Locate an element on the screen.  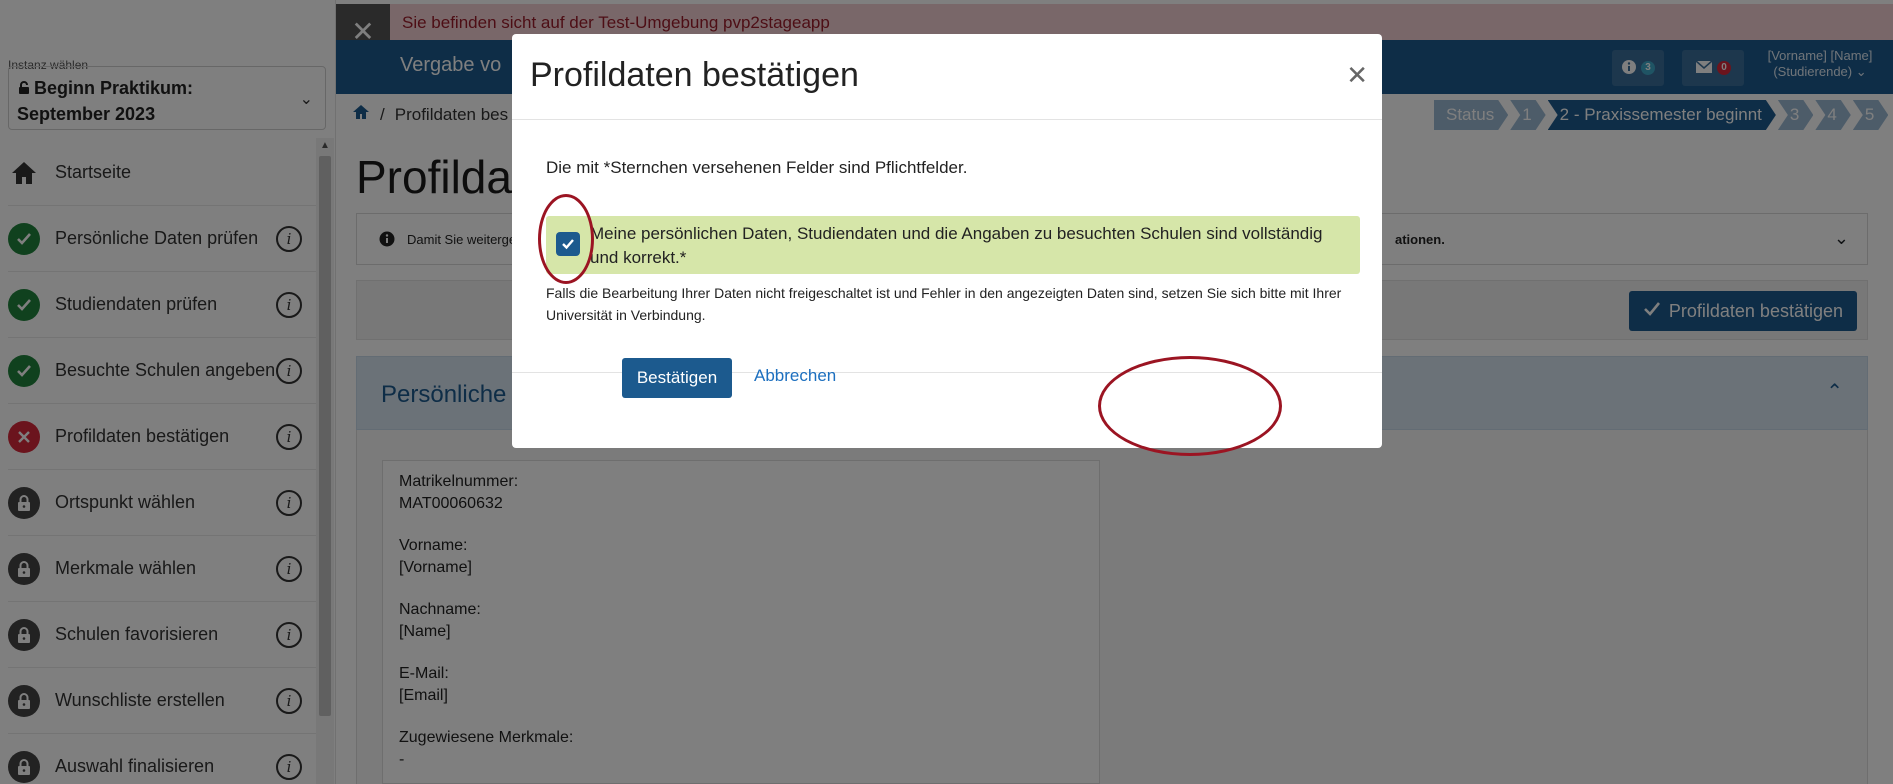
modal-header: Profildaten bestätigen ✕ is located at coordinates (947, 77).